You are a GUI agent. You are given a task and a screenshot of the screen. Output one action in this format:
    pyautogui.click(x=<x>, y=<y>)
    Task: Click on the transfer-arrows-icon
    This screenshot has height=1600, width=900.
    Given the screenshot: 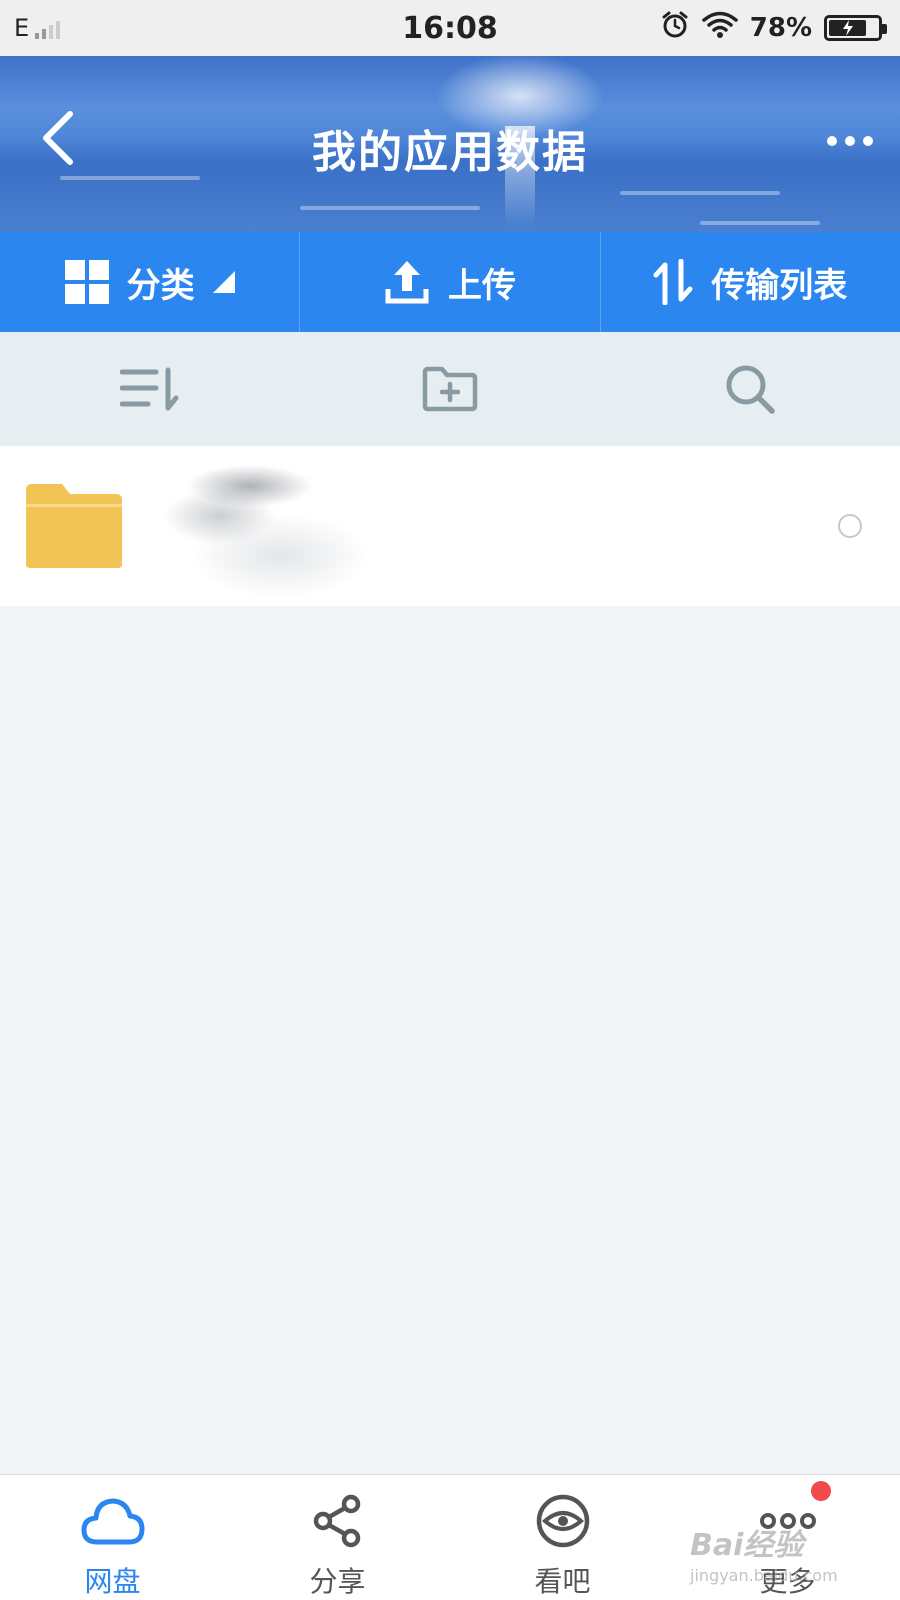 What is the action you would take?
    pyautogui.click(x=673, y=282)
    